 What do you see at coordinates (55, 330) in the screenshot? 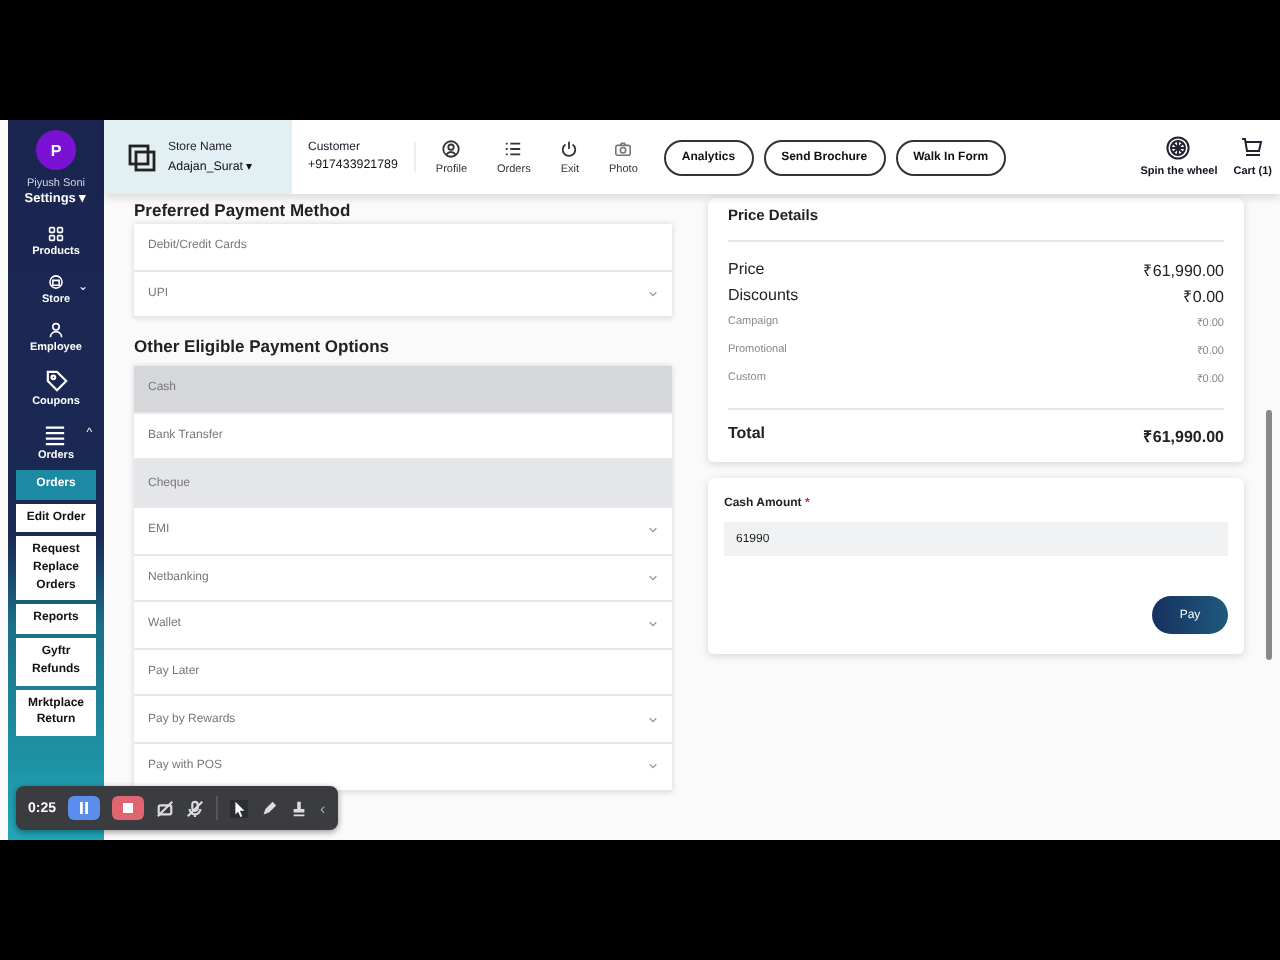
I see `person-icon` at bounding box center [55, 330].